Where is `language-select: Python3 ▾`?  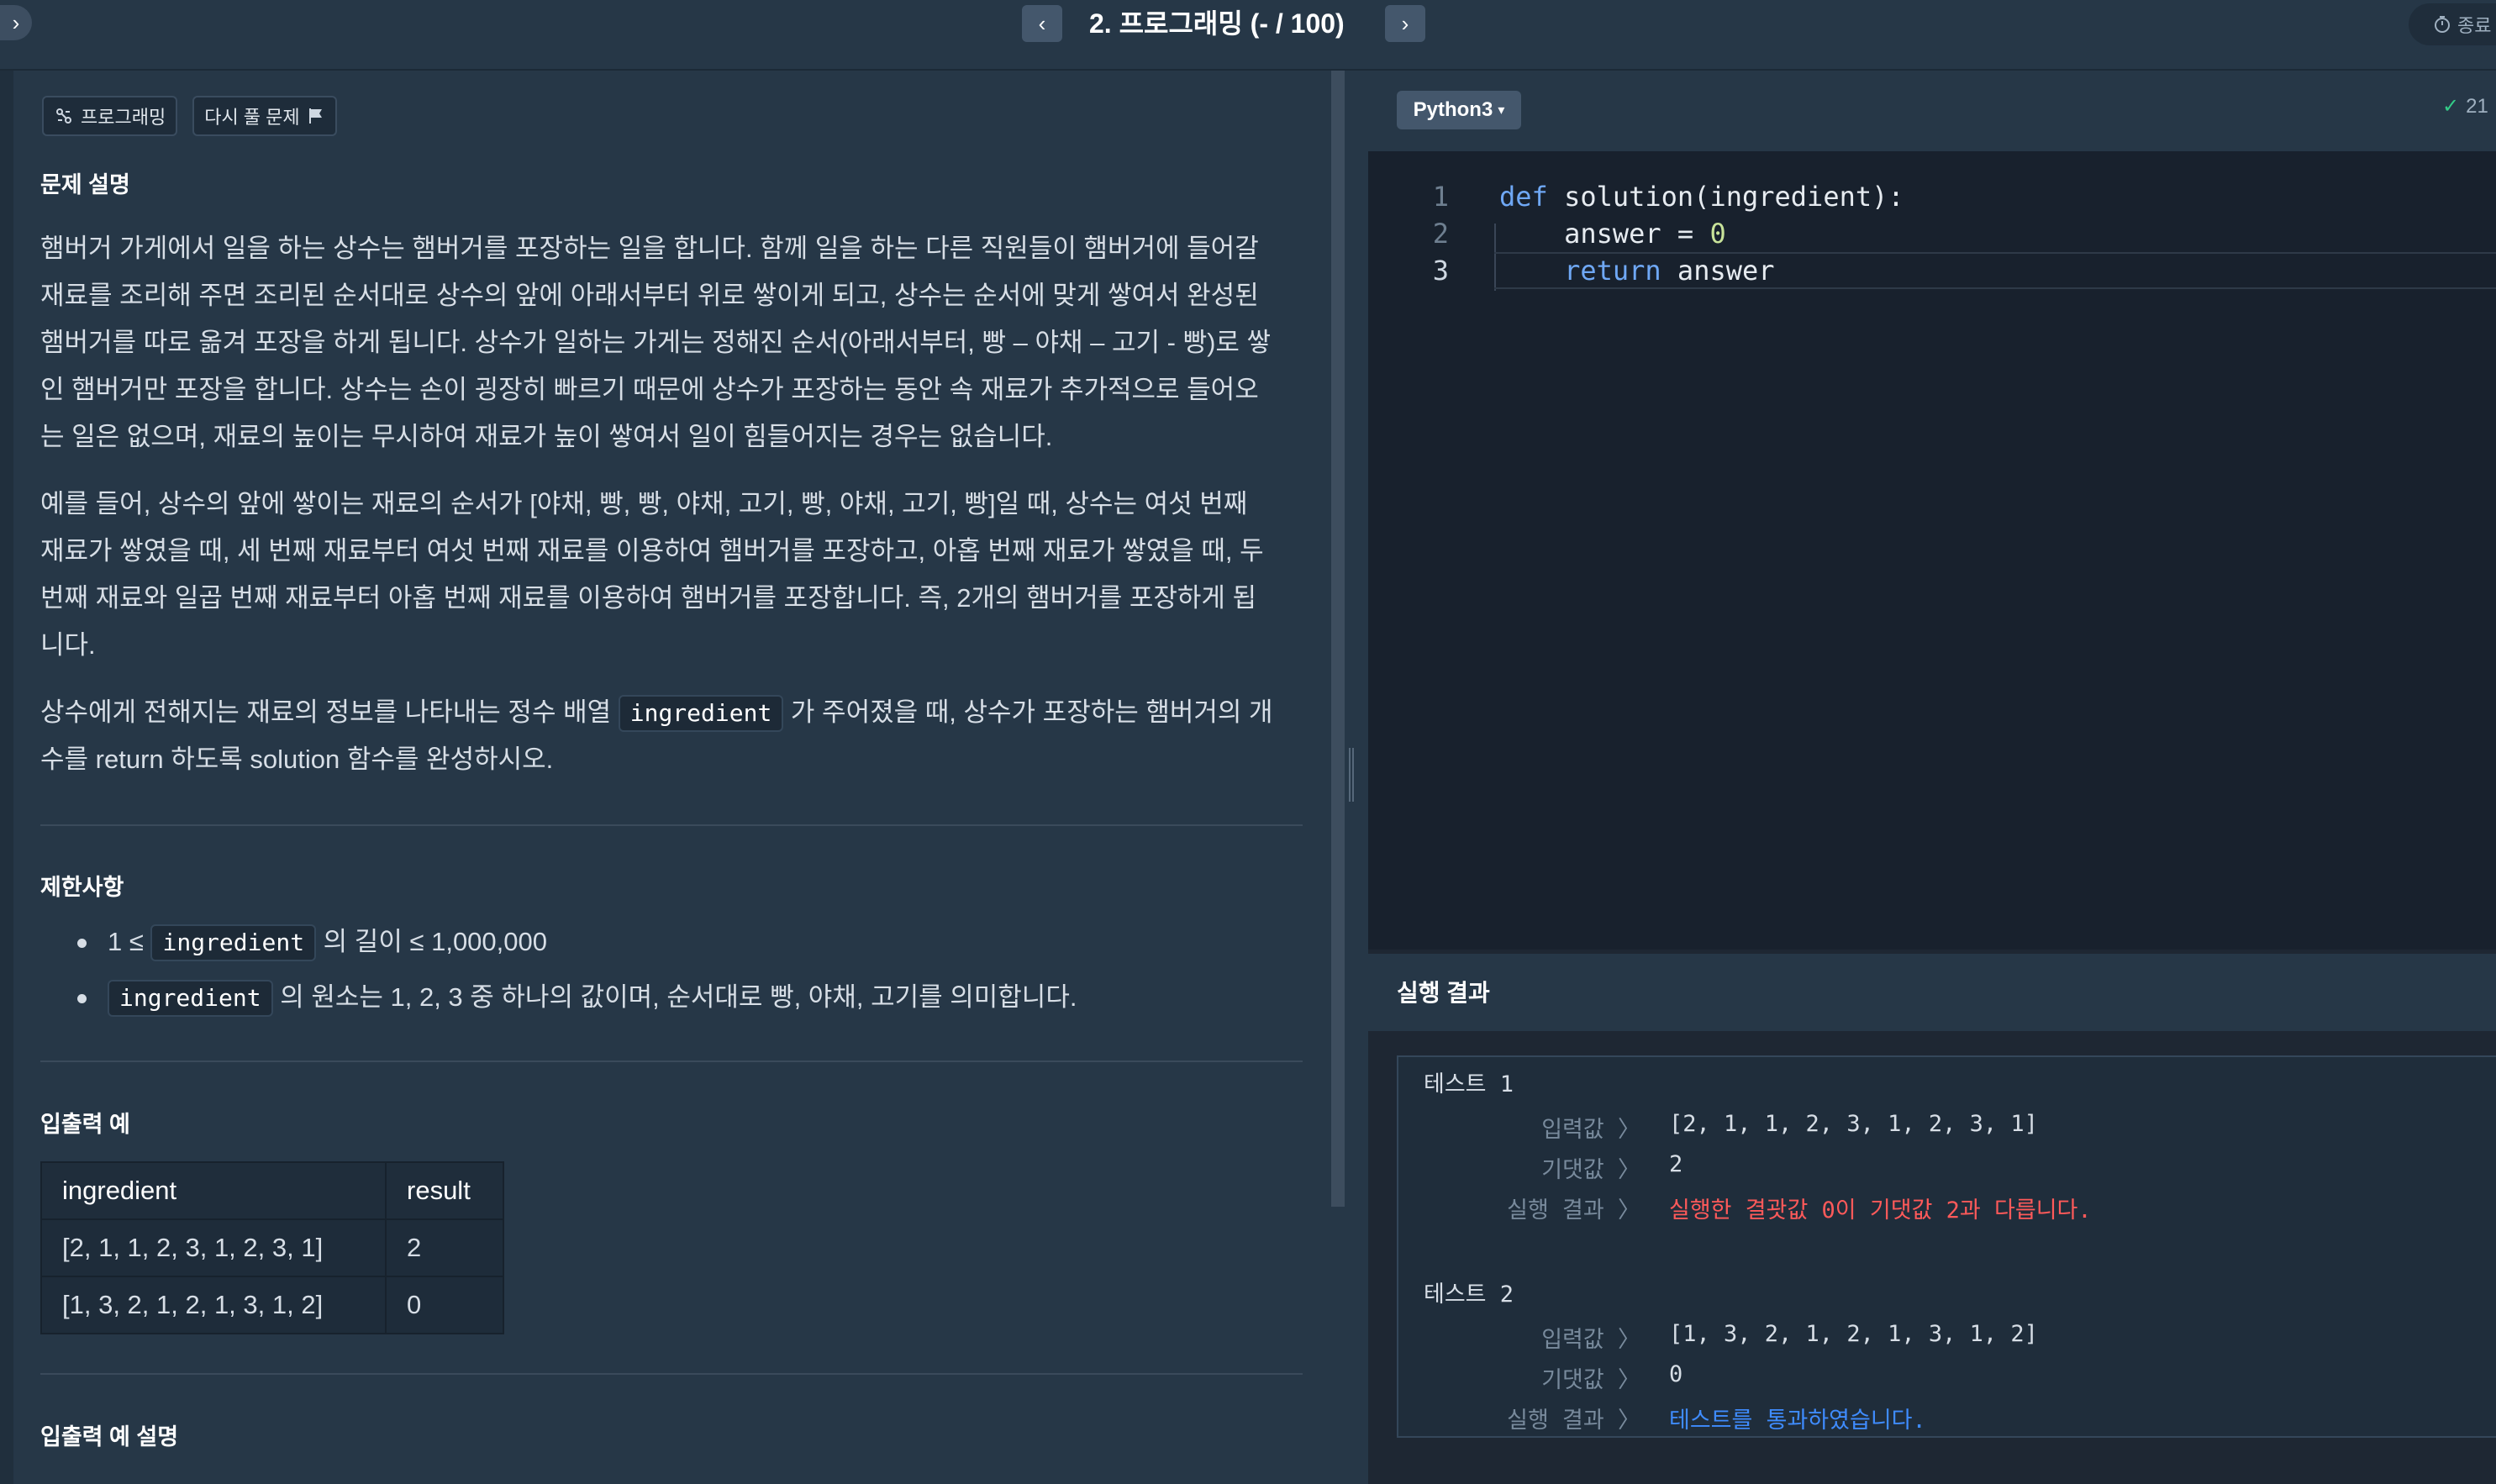 language-select: Python3 ▾ is located at coordinates (1459, 110).